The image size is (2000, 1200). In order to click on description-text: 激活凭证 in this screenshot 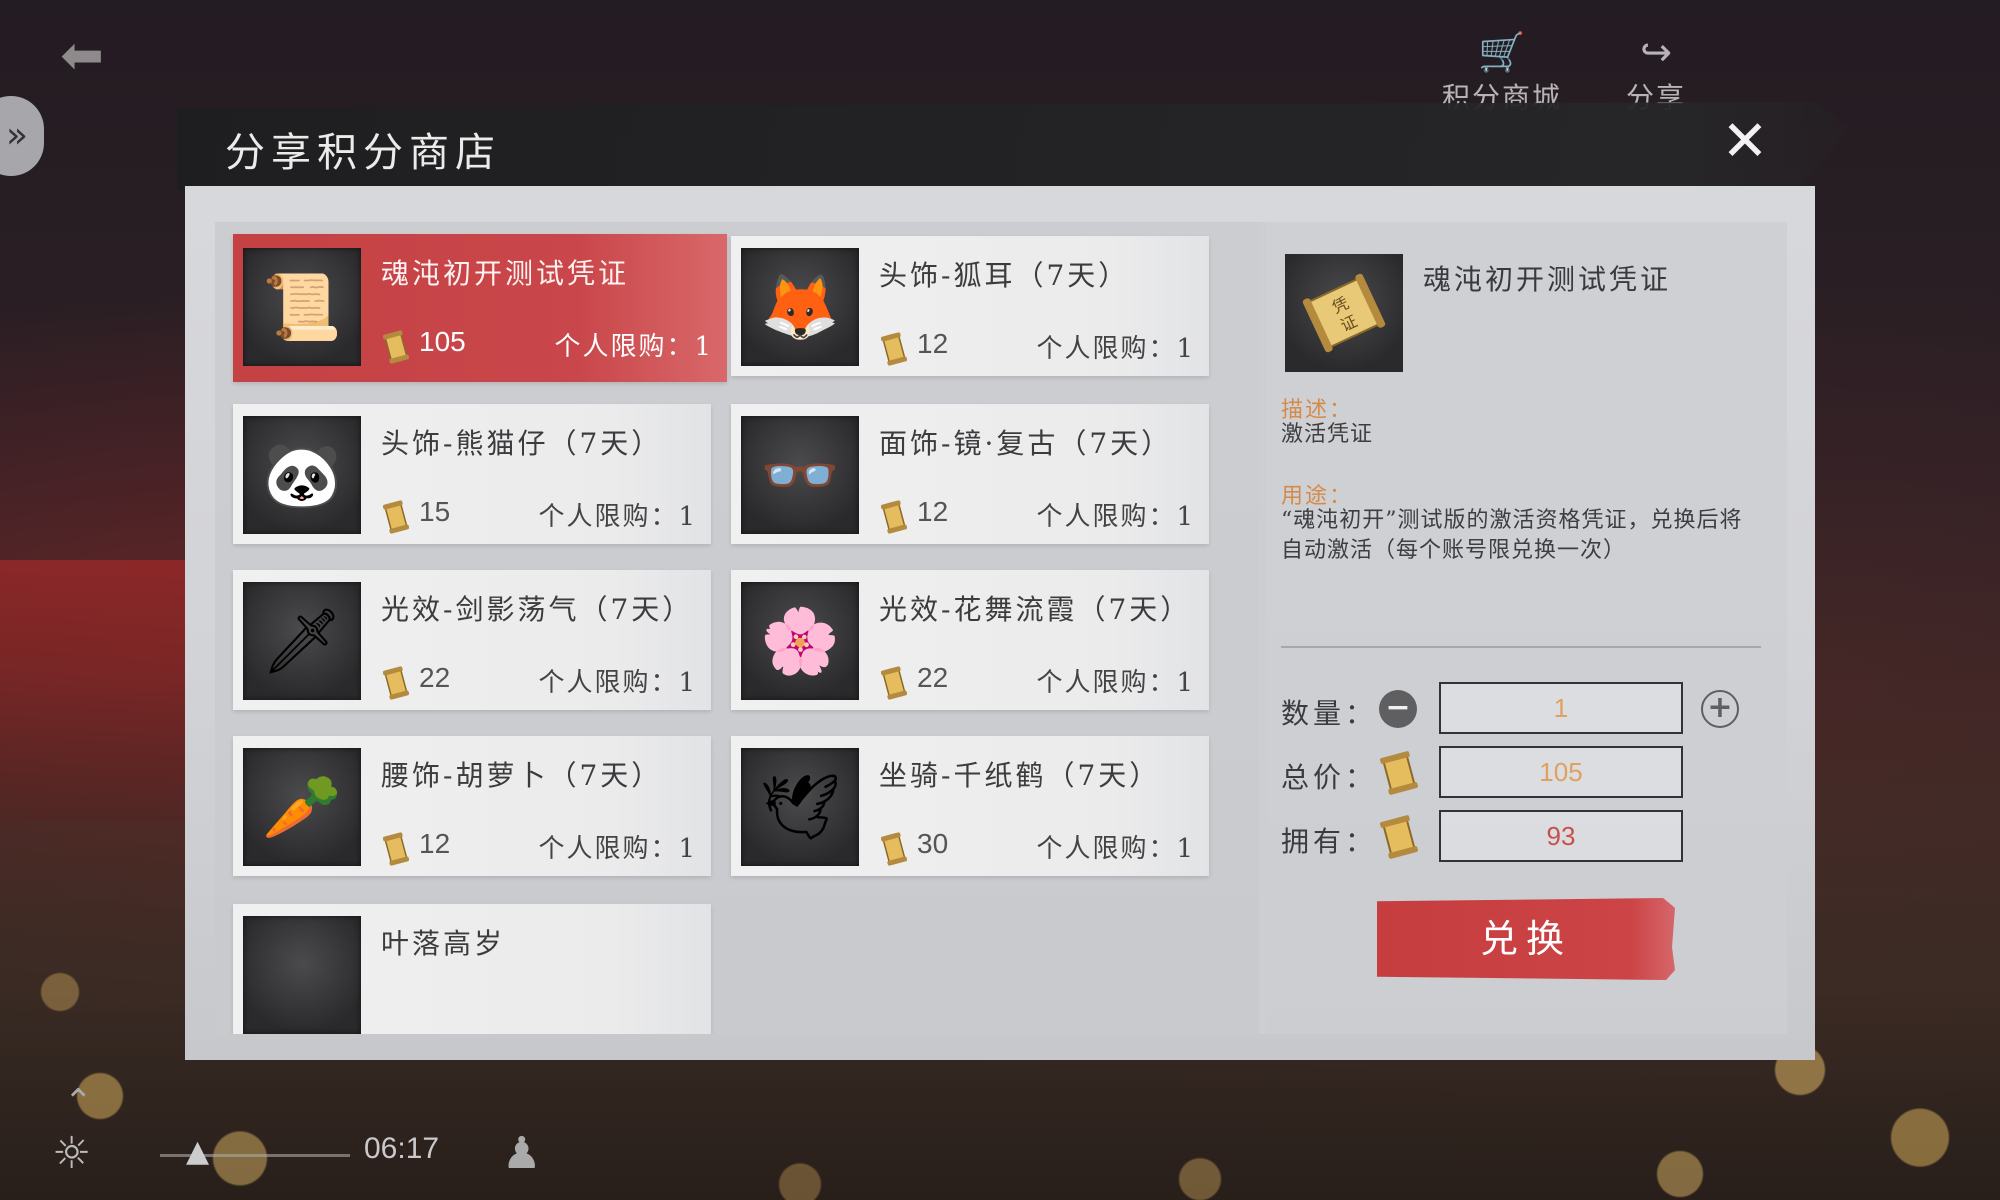, I will do `click(1327, 434)`.